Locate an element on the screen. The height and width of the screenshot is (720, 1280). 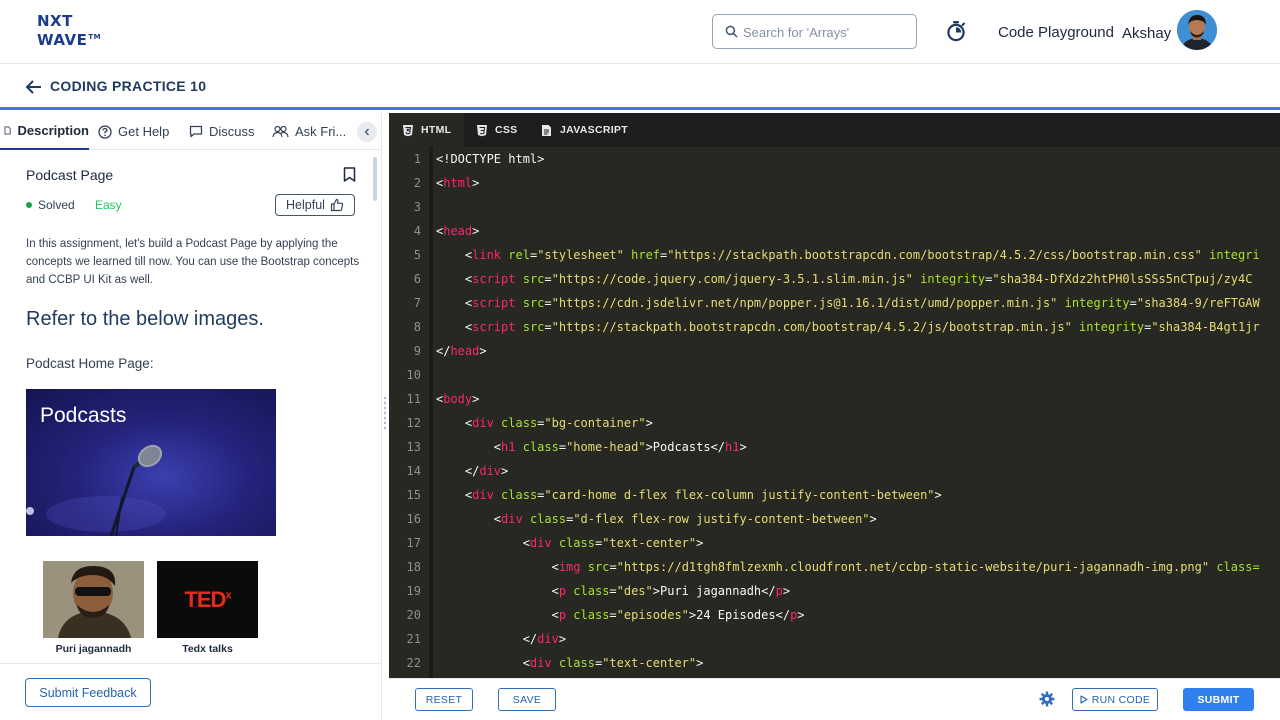
code-line: 22 <div class="text-center"> is located at coordinates (834, 663).